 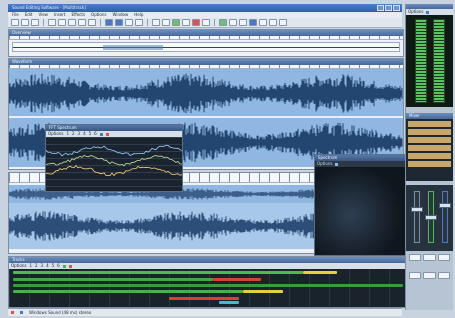 I want to click on window-controls, so click(x=388, y=8).